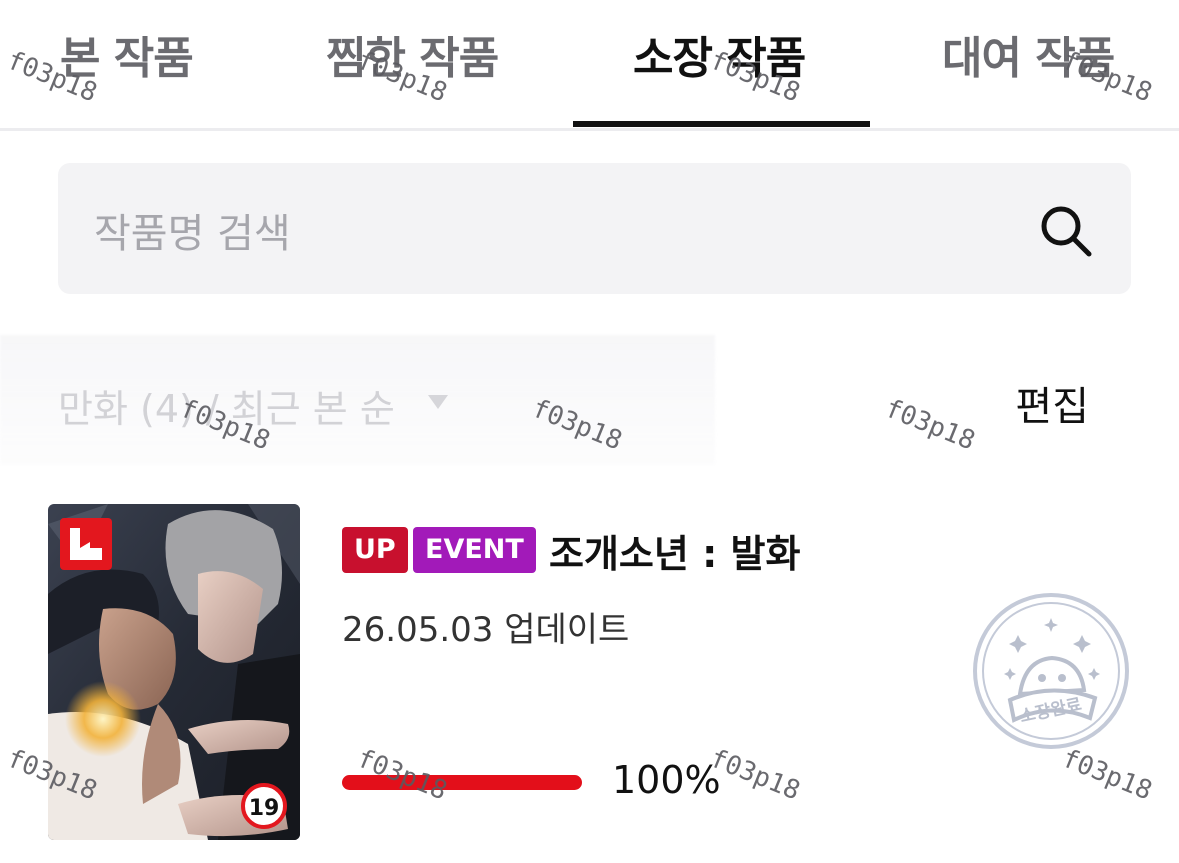  What do you see at coordinates (721, 124) in the screenshot?
I see `active-tab-indicator` at bounding box center [721, 124].